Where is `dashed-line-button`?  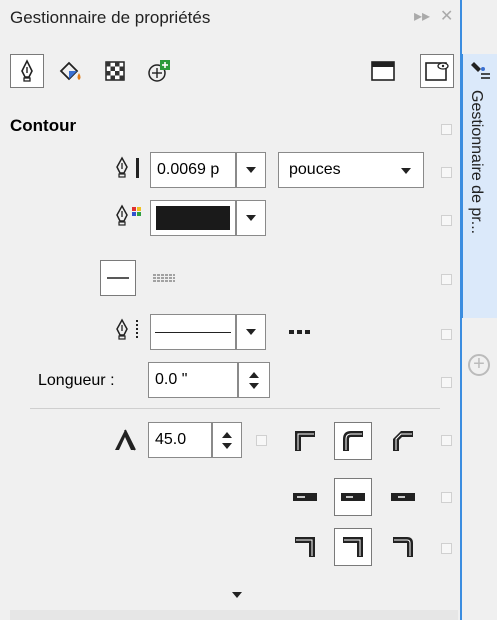
dashed-line-button is located at coordinates (164, 278).